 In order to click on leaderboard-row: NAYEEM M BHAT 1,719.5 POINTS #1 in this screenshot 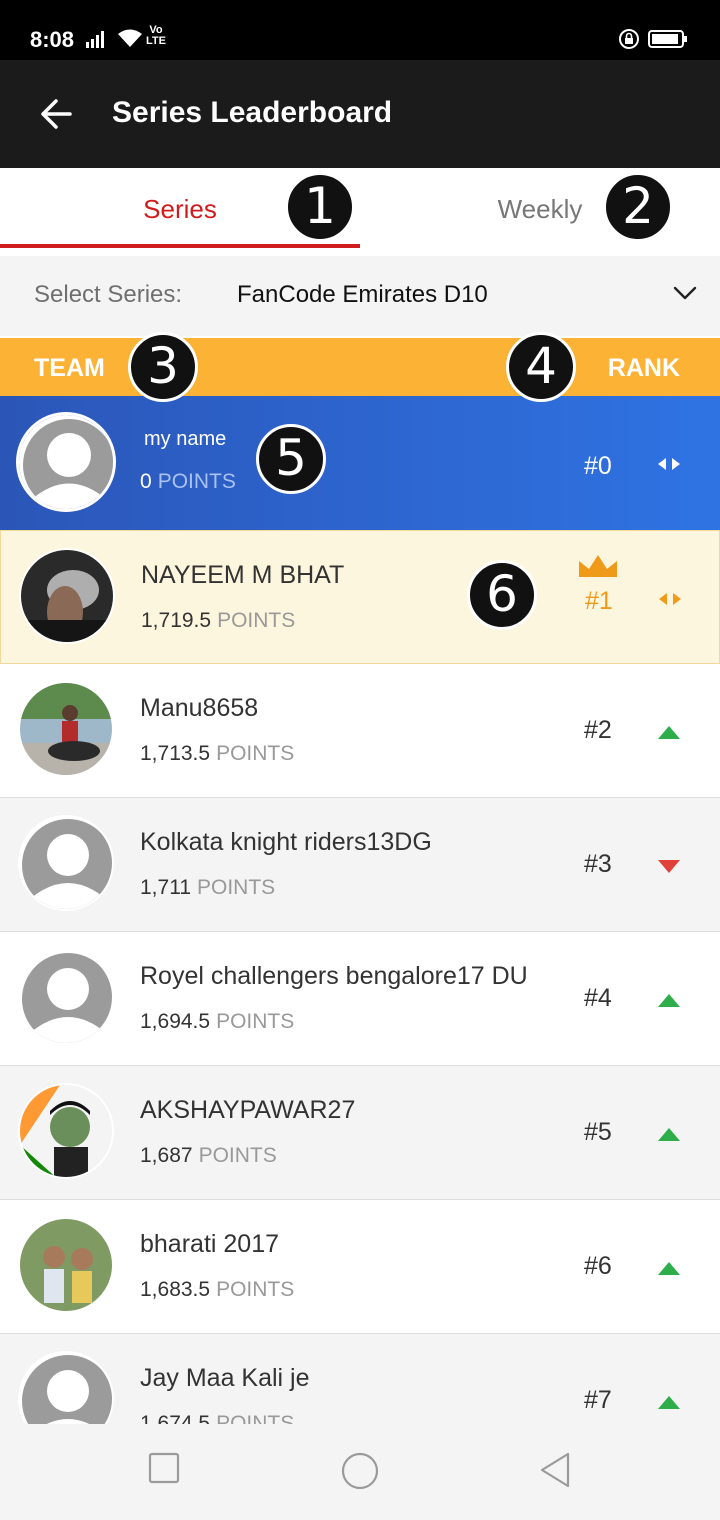, I will do `click(360, 597)`.